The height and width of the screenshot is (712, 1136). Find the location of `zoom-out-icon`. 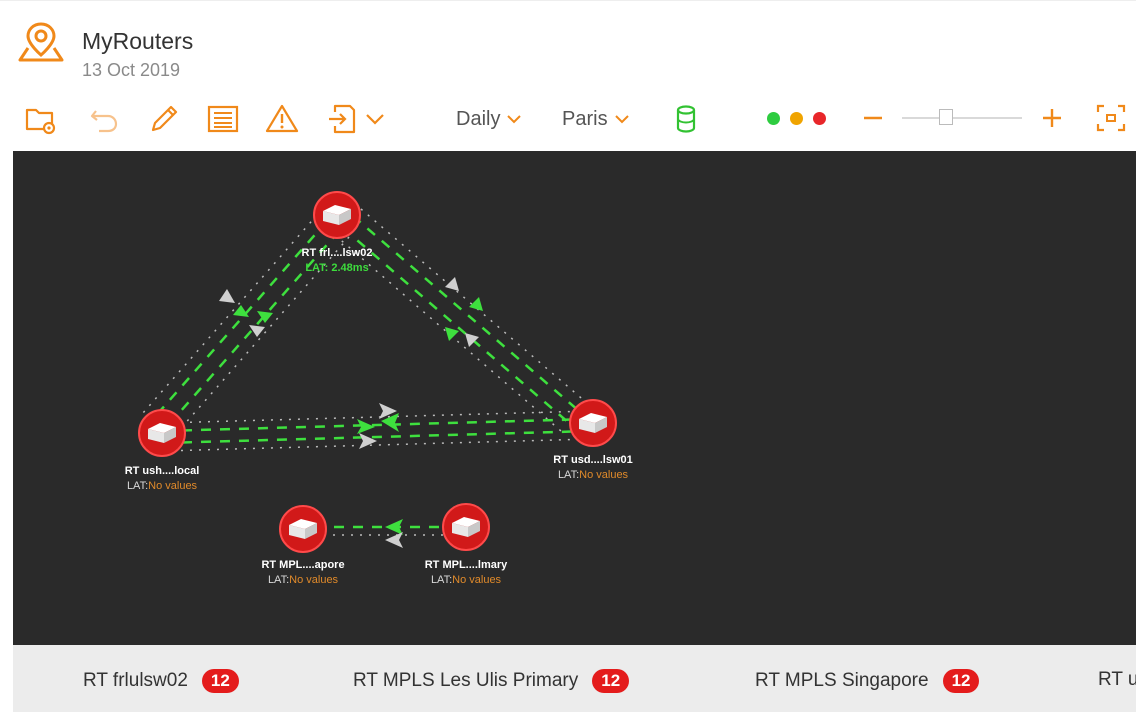

zoom-out-icon is located at coordinates (873, 118).